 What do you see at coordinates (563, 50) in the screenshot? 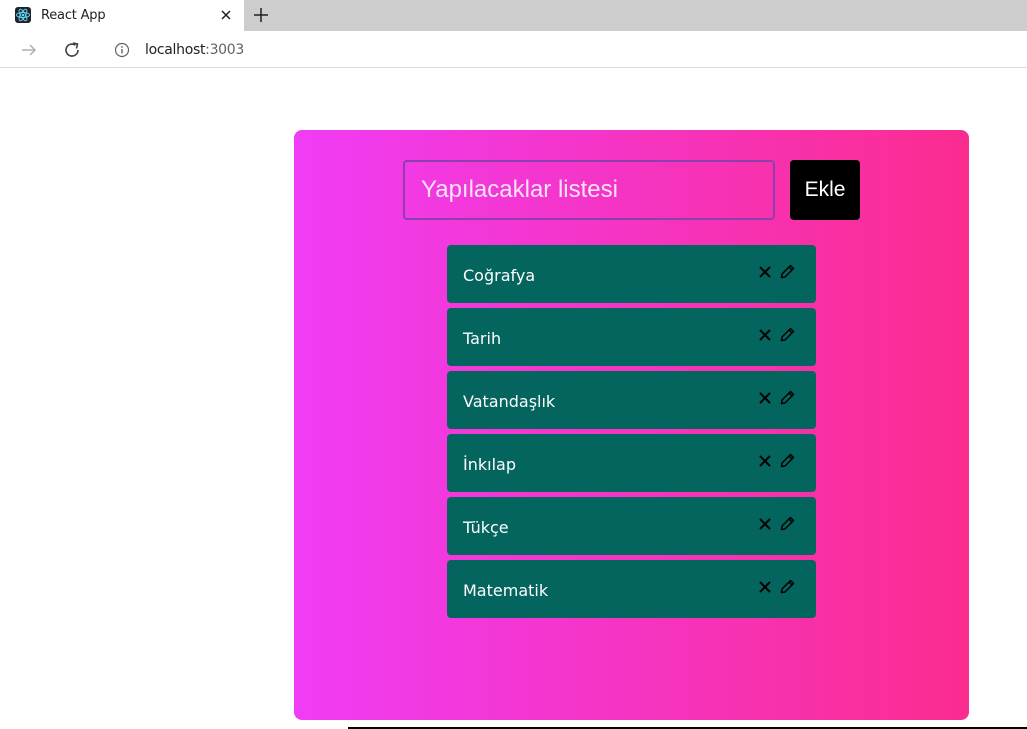
I see `address-bar: localhost:3003` at bounding box center [563, 50].